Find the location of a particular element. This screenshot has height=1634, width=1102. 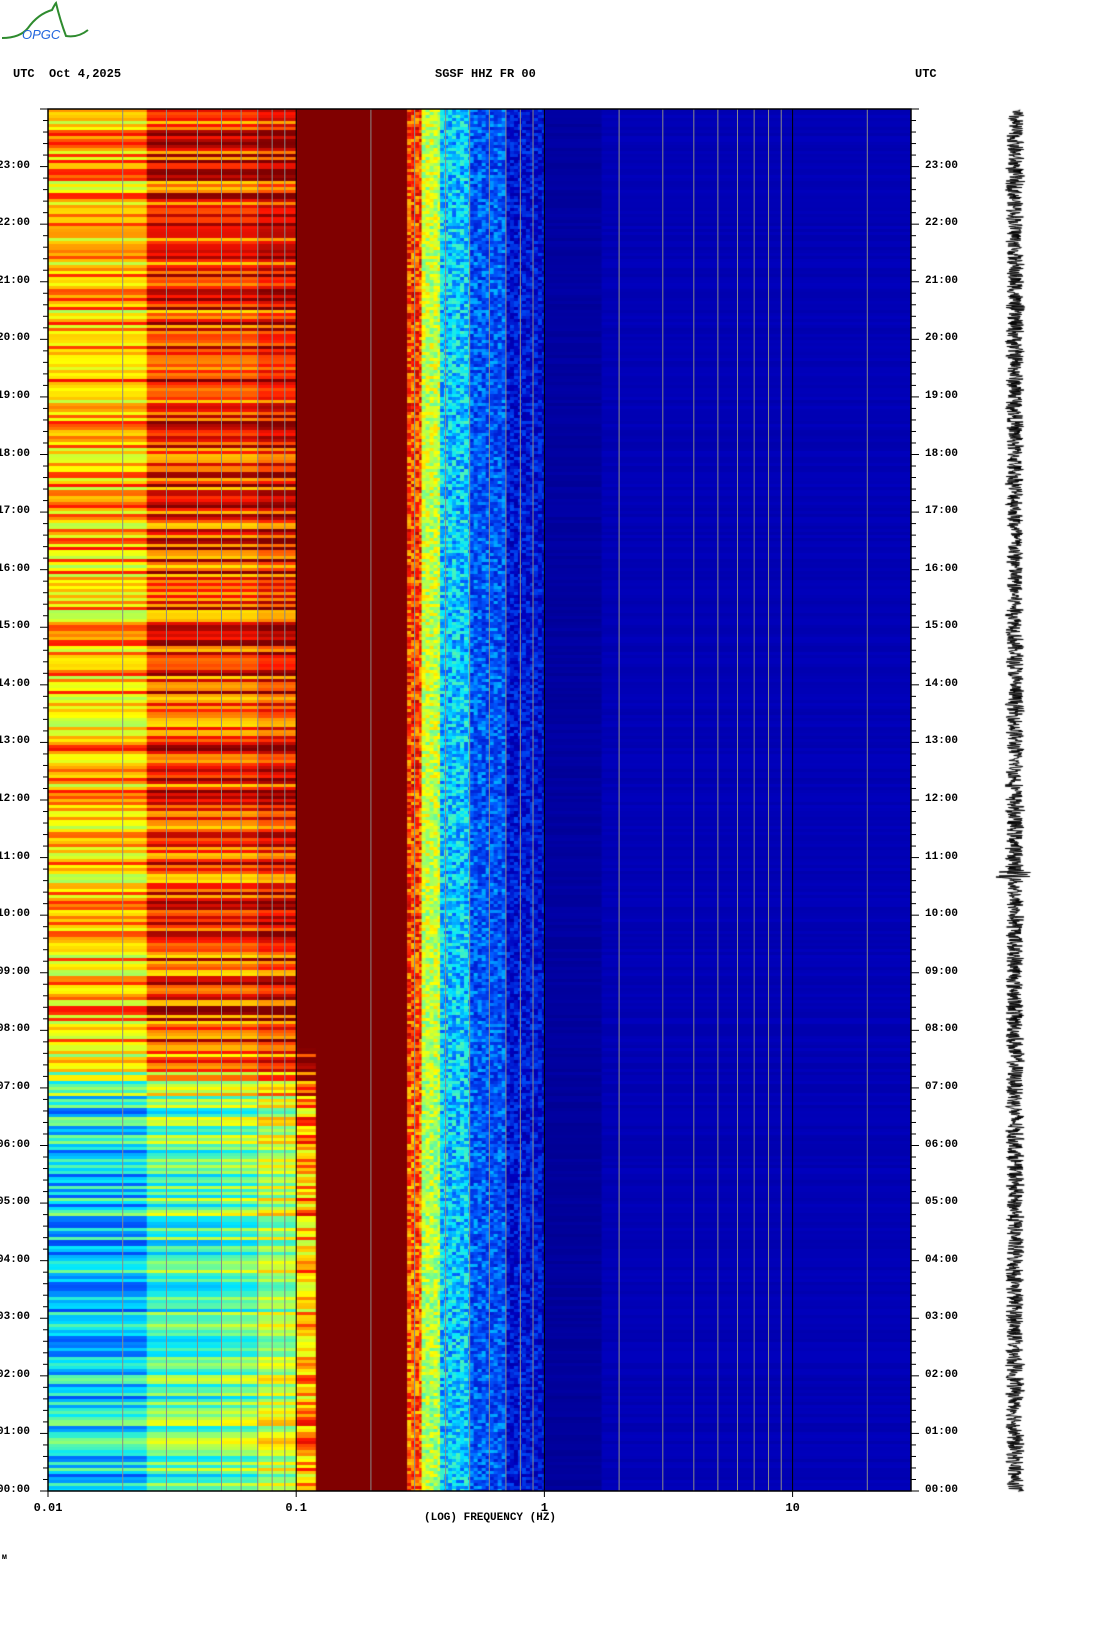

y-tick-label-left: 09:00 is located at coordinates (15, 971).